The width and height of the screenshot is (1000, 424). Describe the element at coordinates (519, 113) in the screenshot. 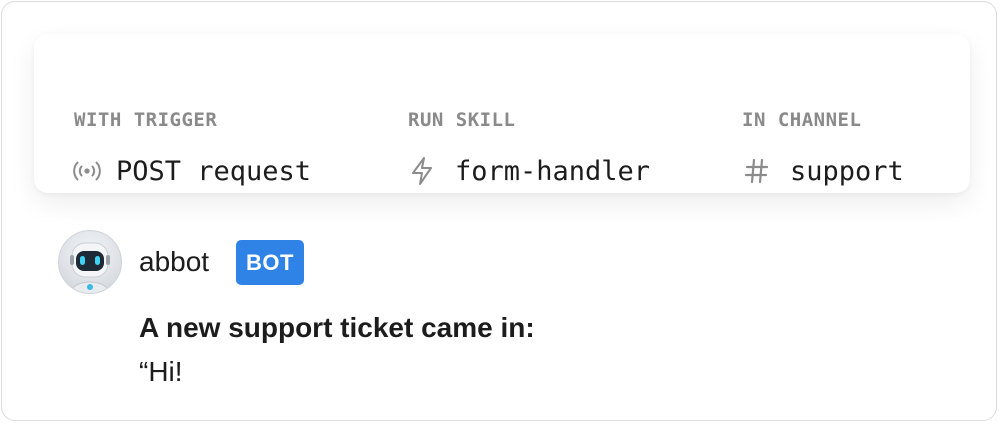

I see `skill-column: RUN SKILL form-handler` at that location.